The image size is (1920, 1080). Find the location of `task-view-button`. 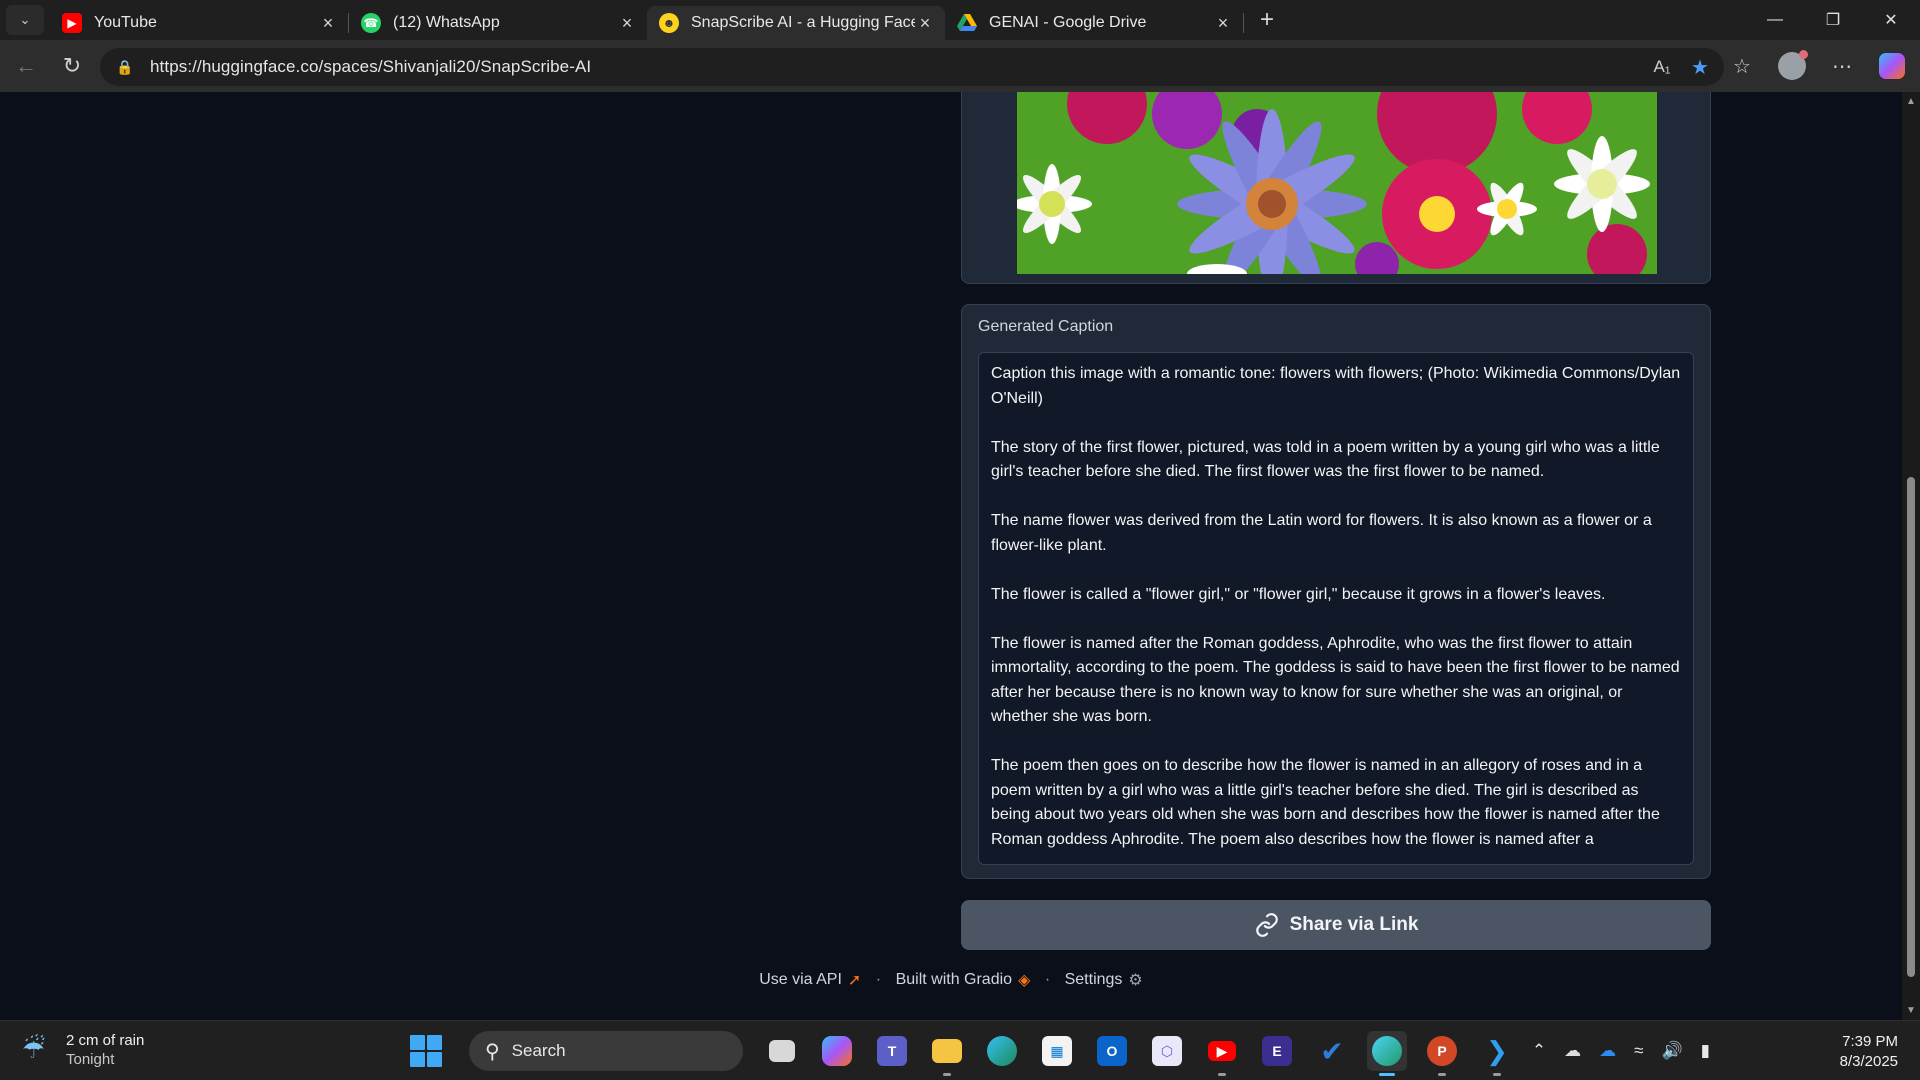

task-view-button is located at coordinates (782, 1051).